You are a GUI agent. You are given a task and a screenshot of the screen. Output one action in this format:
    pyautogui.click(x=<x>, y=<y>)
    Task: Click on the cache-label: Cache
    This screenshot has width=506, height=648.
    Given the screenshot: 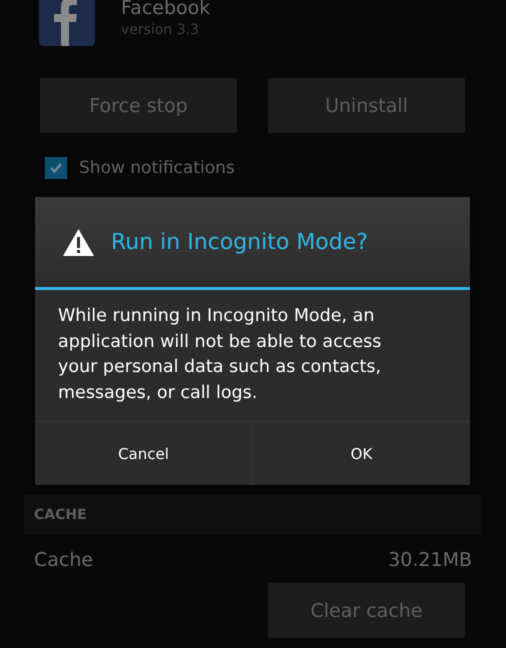 What is the action you would take?
    pyautogui.click(x=64, y=560)
    